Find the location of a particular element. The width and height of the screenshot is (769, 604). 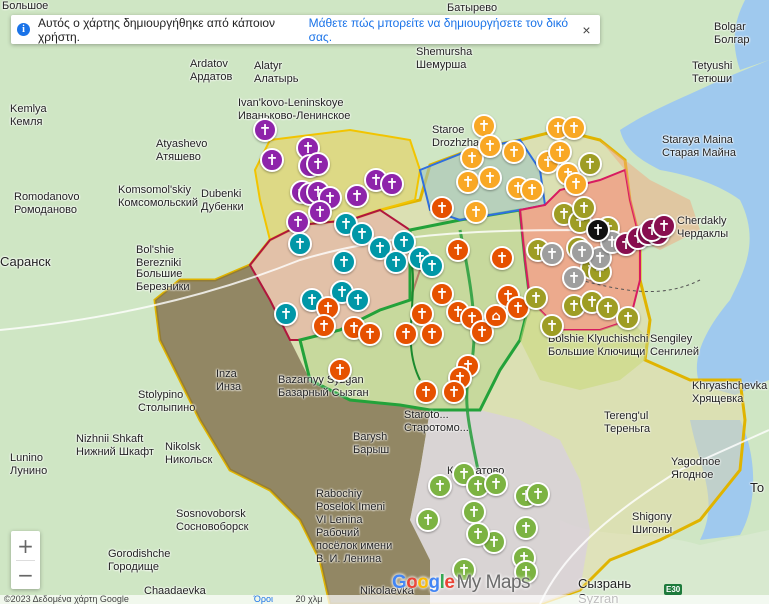

info-icon: i is located at coordinates (23, 29).